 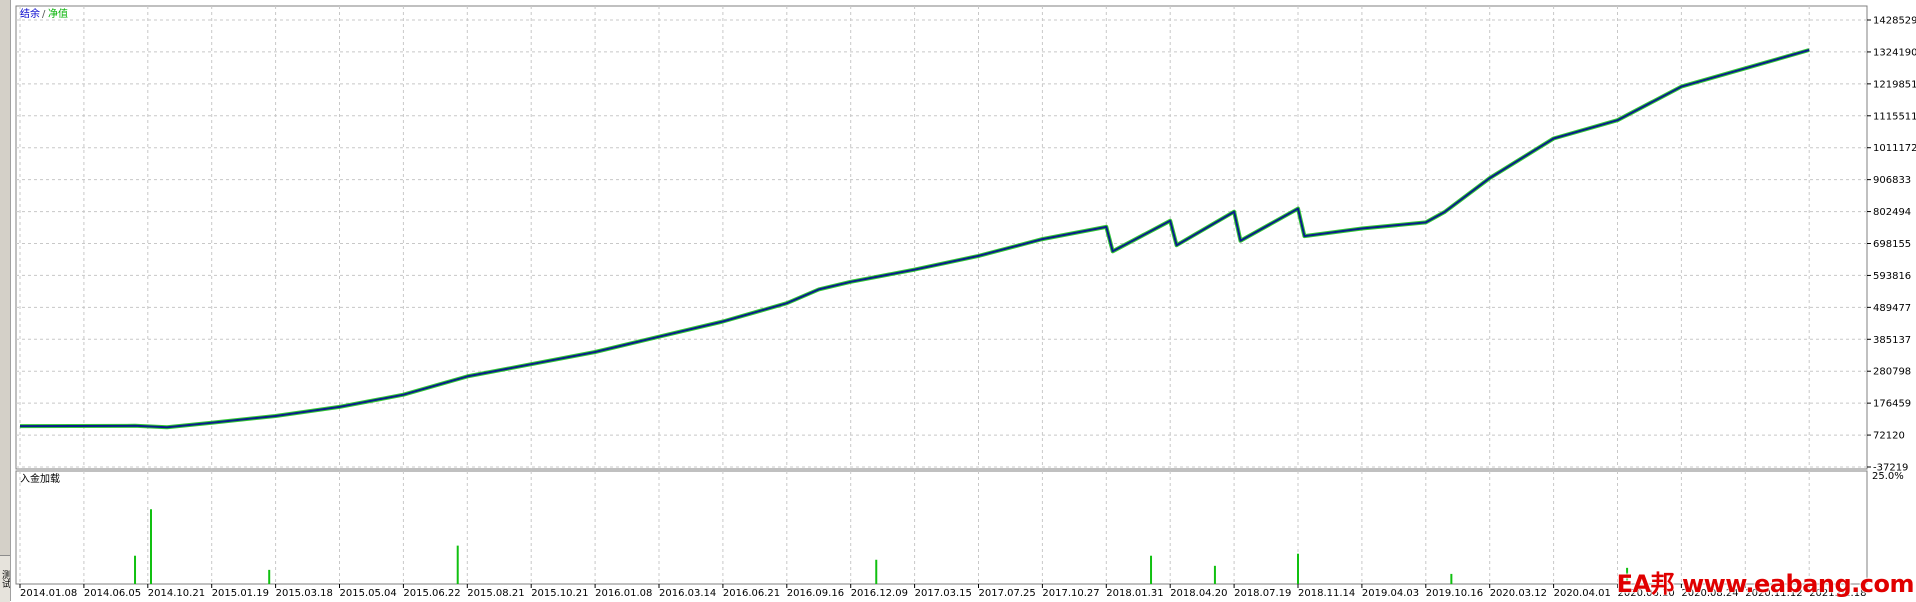 I want to click on x-tick-label: 2016.03.14, so click(x=687, y=593).